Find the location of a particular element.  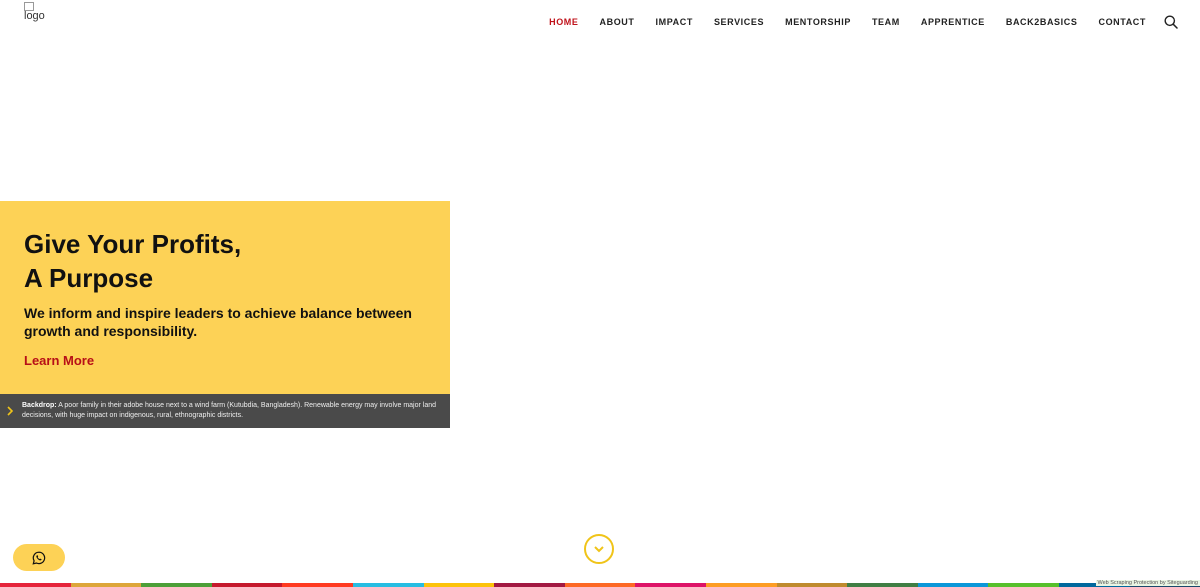

nav-mentorship: MENTORSHIP is located at coordinates (818, 22).